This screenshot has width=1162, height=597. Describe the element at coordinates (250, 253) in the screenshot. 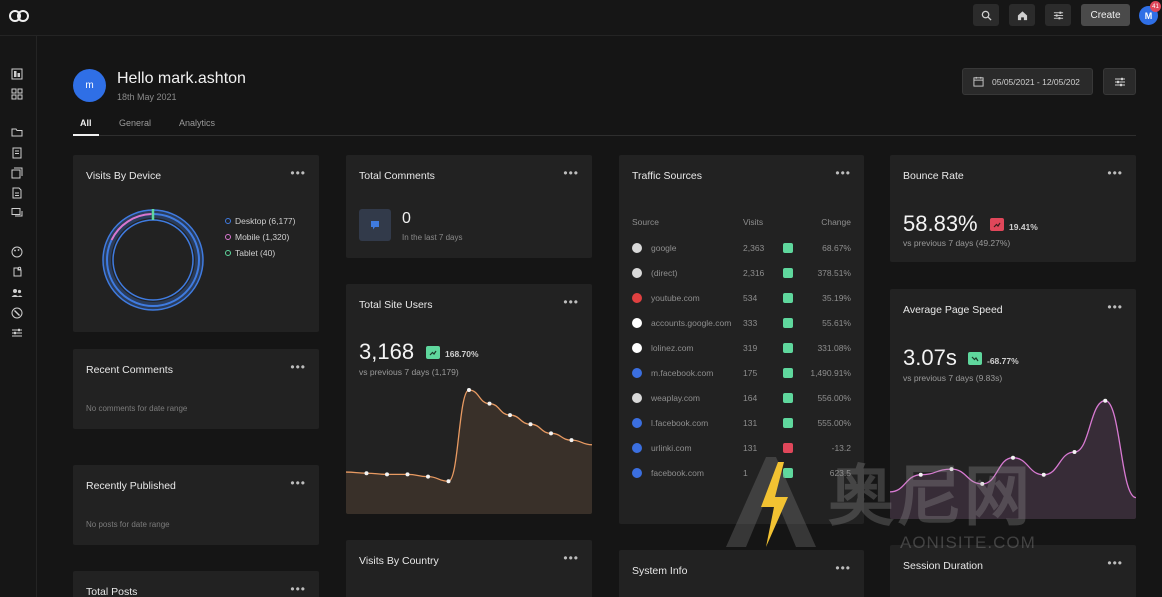

I see `legend-tablet: Tablet (40)` at that location.